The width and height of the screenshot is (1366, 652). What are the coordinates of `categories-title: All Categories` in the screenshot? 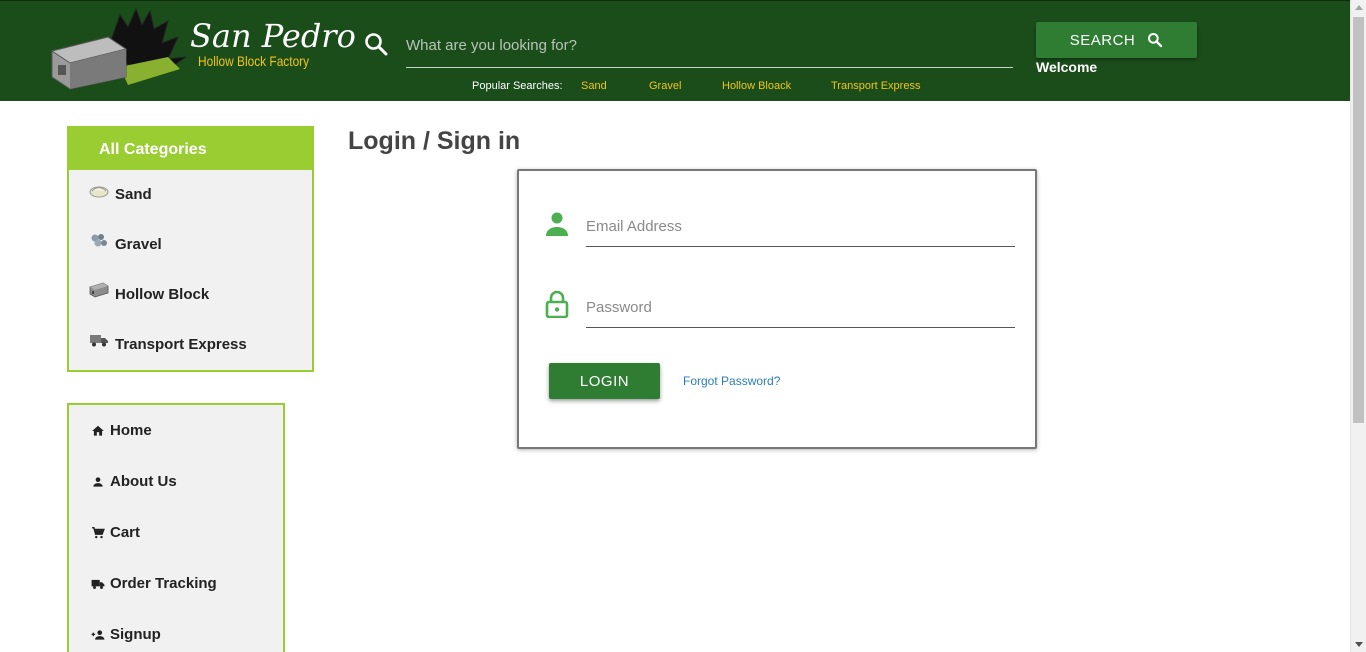 It's located at (190, 149).